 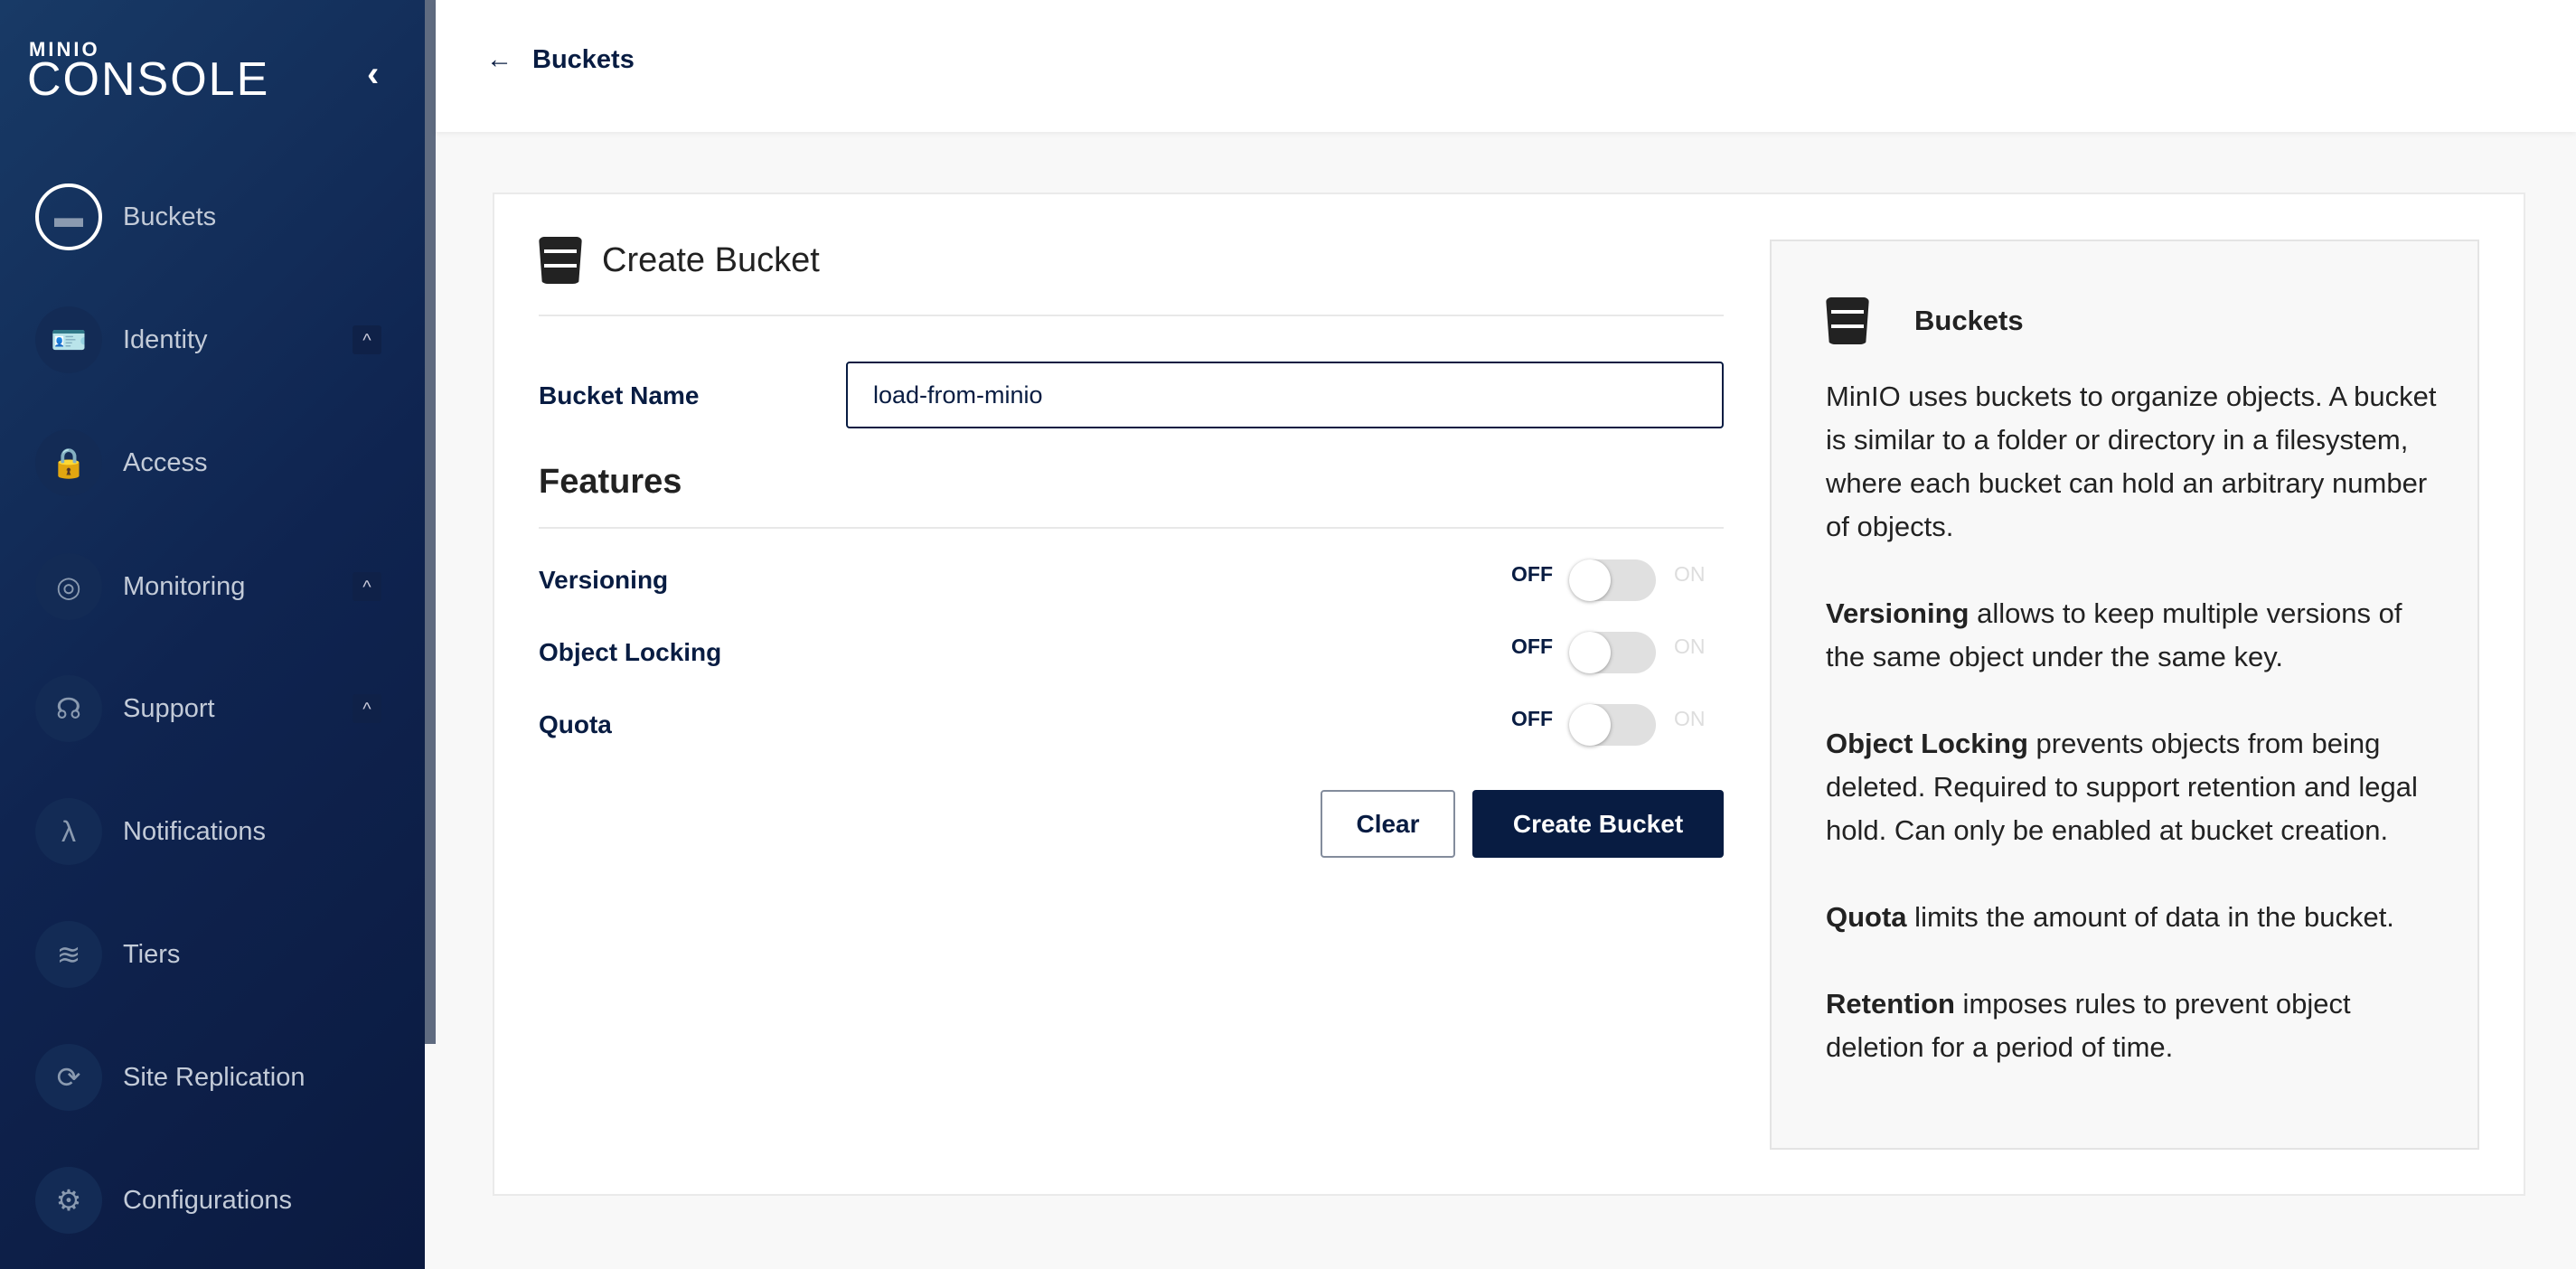 What do you see at coordinates (195, 831) in the screenshot?
I see `sidebar-item-label: Notifications` at bounding box center [195, 831].